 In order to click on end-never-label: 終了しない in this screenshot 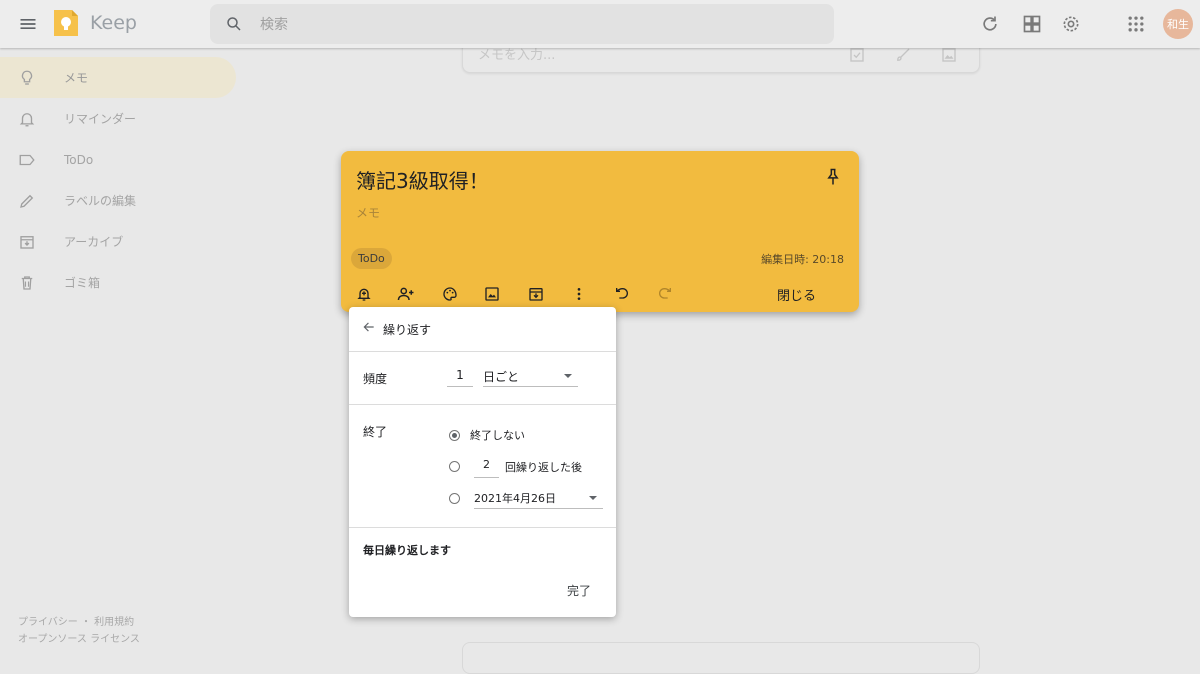, I will do `click(497, 435)`.